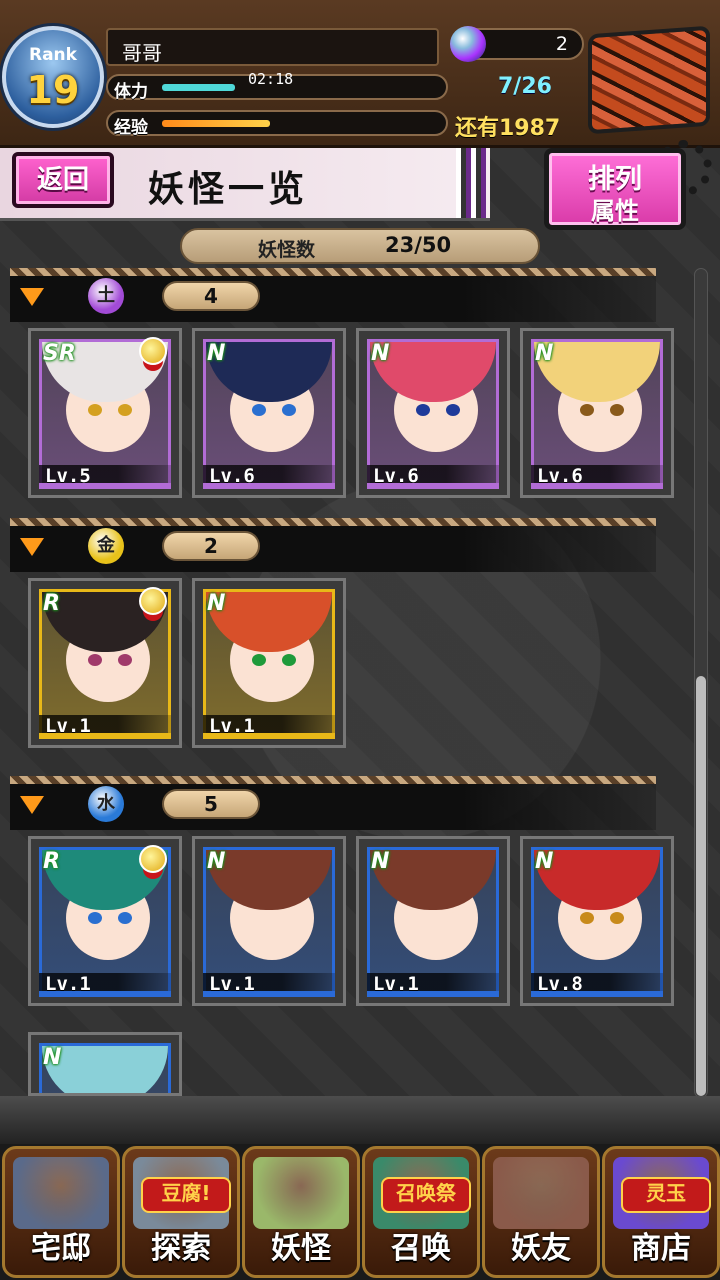  Describe the element at coordinates (301, 1193) in the screenshot. I see `scroll-icon` at that location.